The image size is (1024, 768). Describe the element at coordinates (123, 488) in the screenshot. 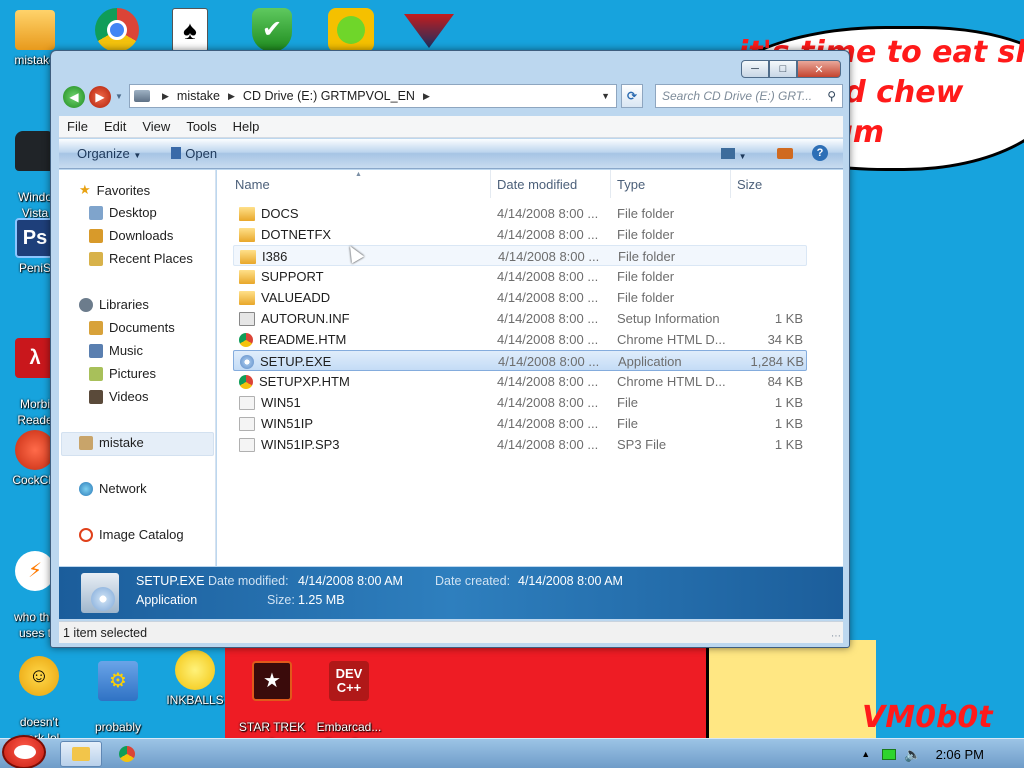

I see `nav-label: Network` at that location.